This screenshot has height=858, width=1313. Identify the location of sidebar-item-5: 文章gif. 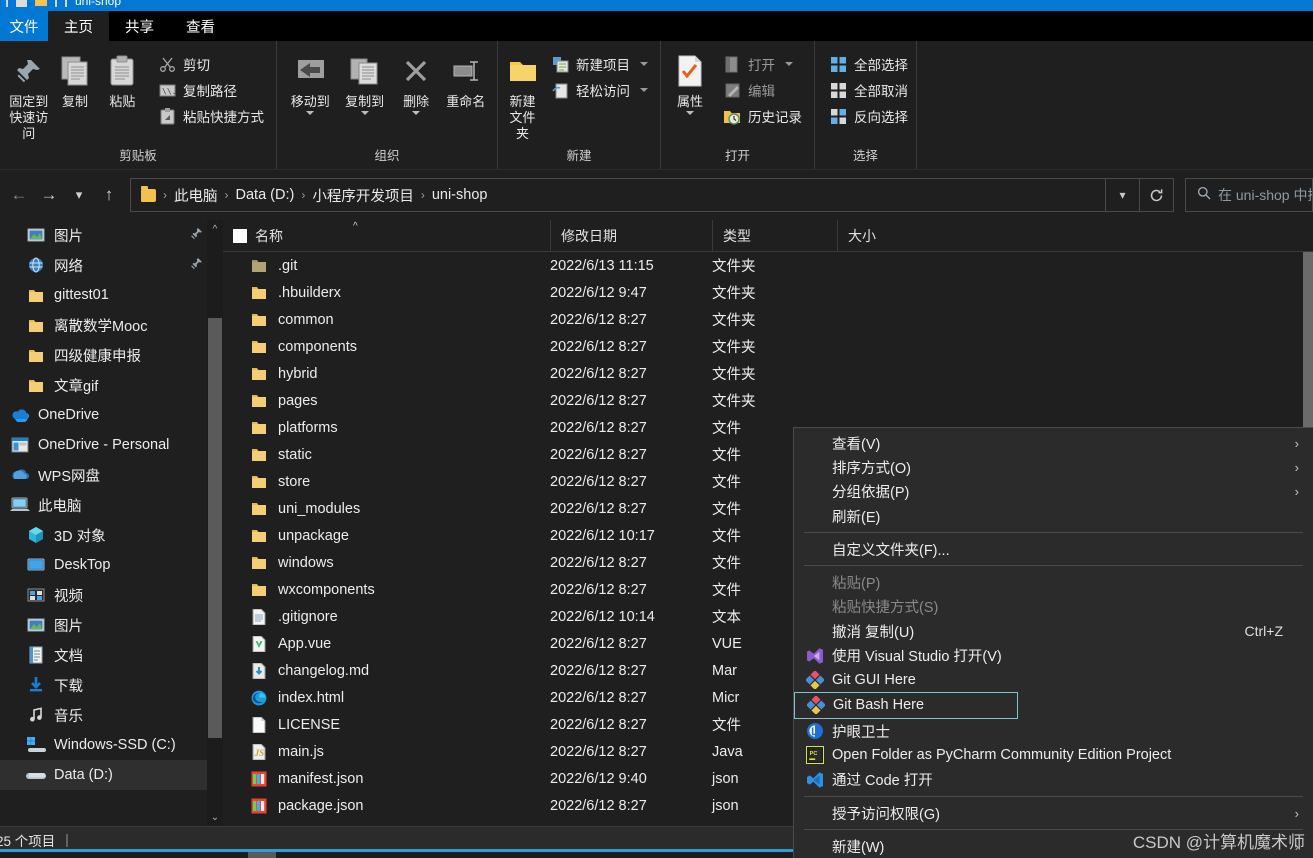
(103, 385).